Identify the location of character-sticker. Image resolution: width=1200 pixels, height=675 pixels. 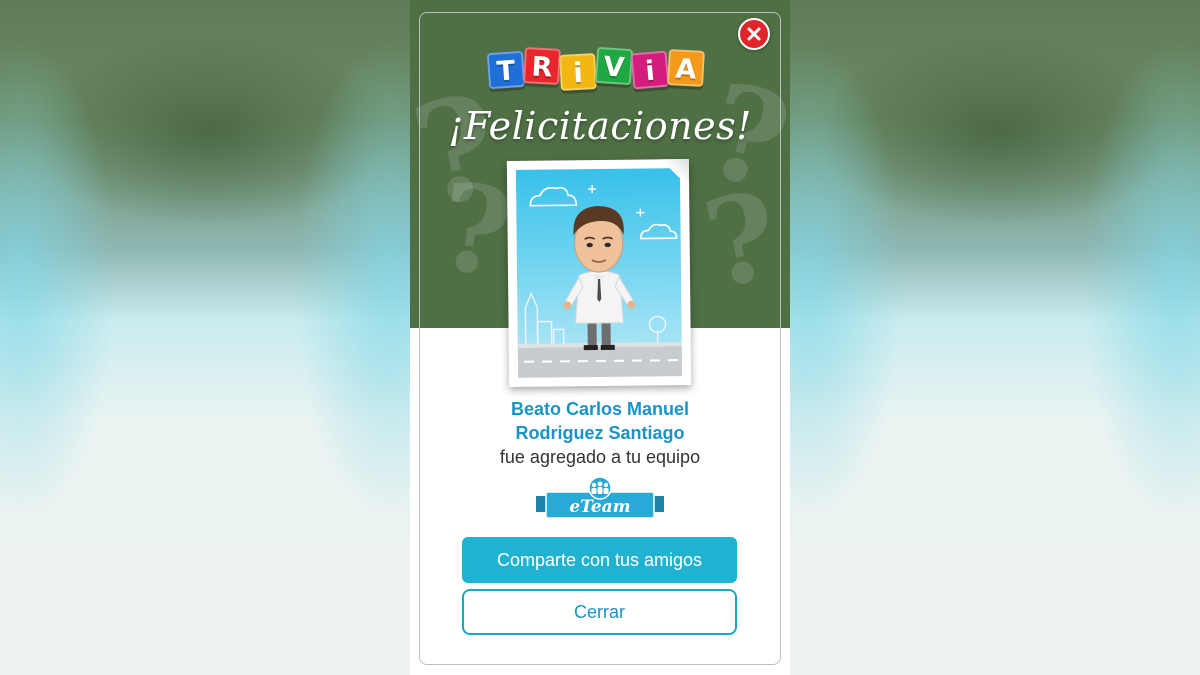
(599, 273).